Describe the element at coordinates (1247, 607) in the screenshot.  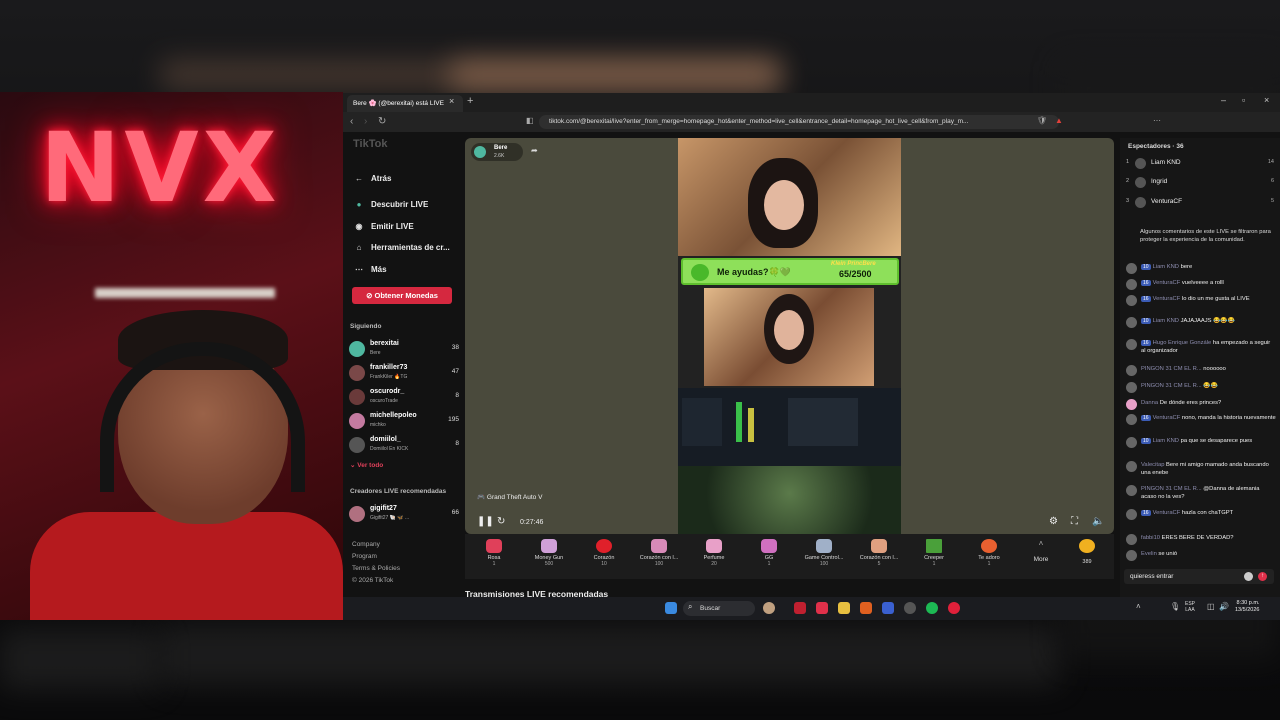
I see `clock: 8:30 p.m. 13/5/2026` at that location.